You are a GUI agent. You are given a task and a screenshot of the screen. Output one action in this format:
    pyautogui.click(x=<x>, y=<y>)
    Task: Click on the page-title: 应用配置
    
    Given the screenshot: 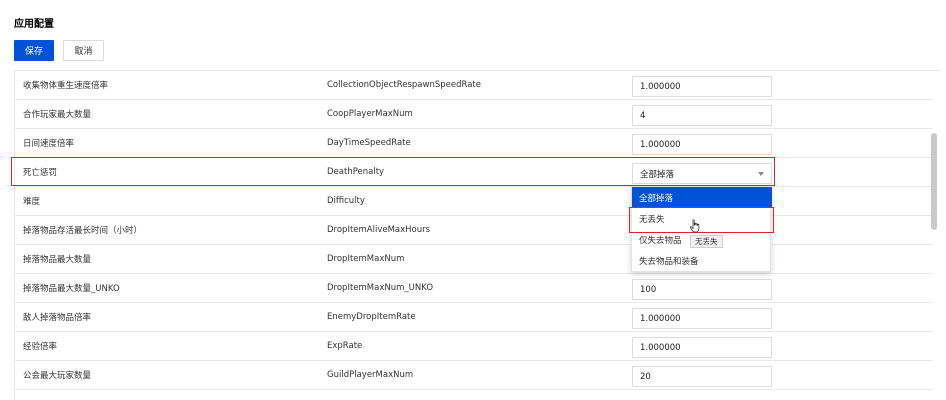 What is the action you would take?
    pyautogui.click(x=34, y=24)
    